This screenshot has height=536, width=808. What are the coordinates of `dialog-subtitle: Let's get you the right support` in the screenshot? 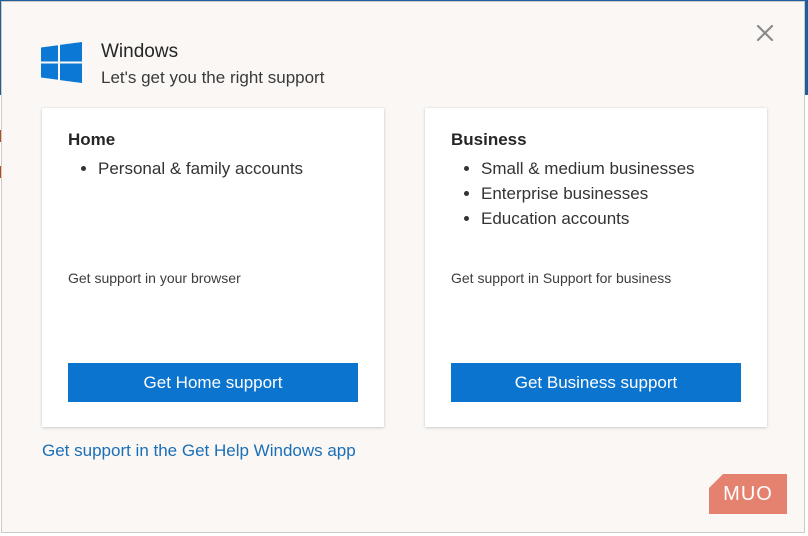 It's located at (213, 77).